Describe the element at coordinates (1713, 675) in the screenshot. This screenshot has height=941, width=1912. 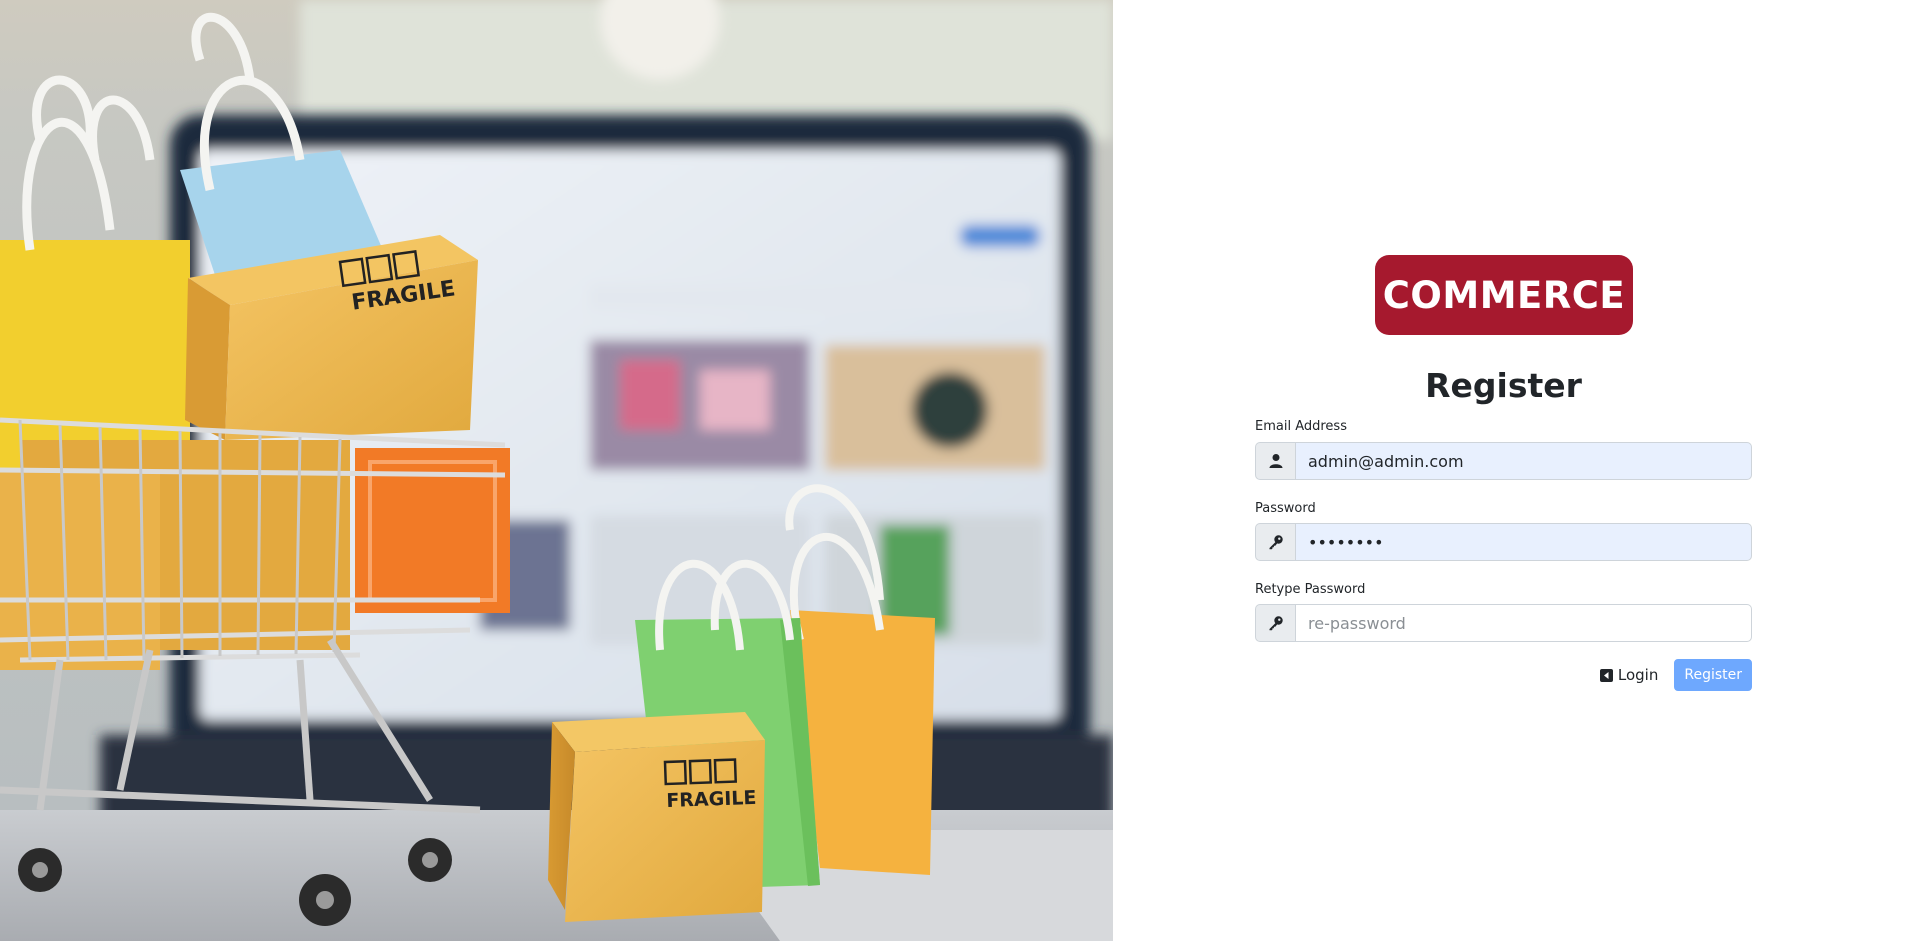
I see `register-button: Register` at that location.